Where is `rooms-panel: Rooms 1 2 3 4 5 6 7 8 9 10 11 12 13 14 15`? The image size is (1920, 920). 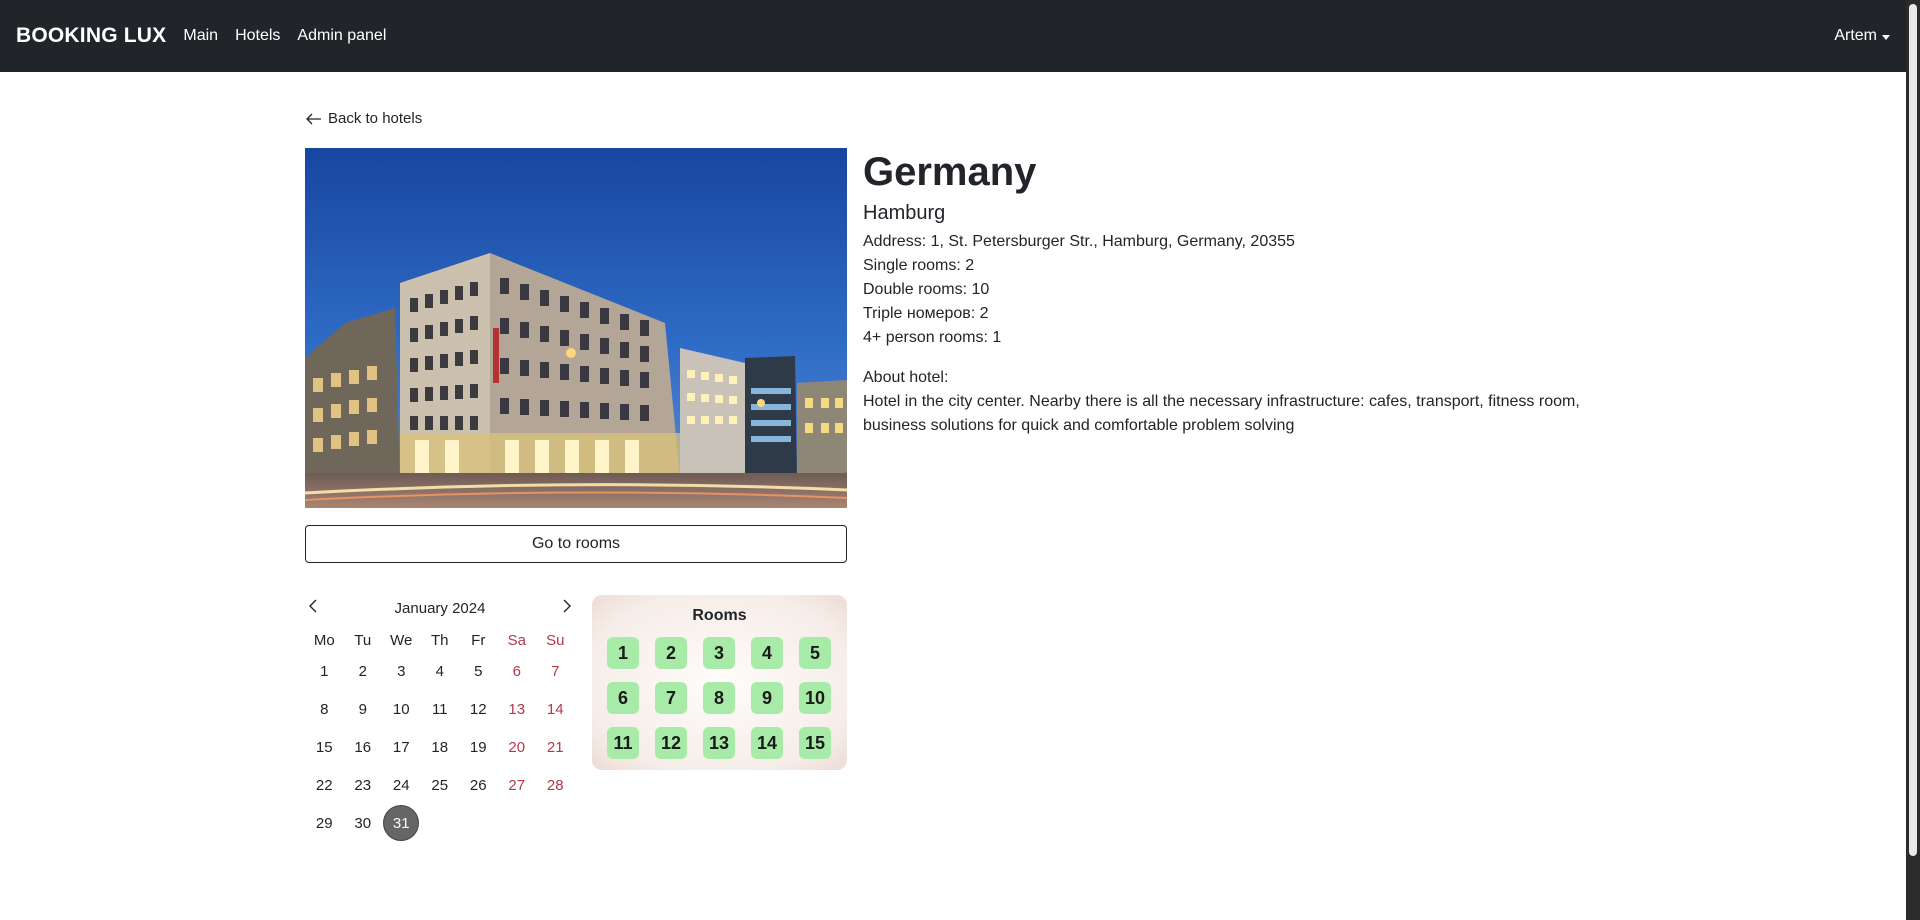
rooms-panel: Rooms 1 2 3 4 5 6 7 8 9 10 11 12 13 14 15 is located at coordinates (719, 682).